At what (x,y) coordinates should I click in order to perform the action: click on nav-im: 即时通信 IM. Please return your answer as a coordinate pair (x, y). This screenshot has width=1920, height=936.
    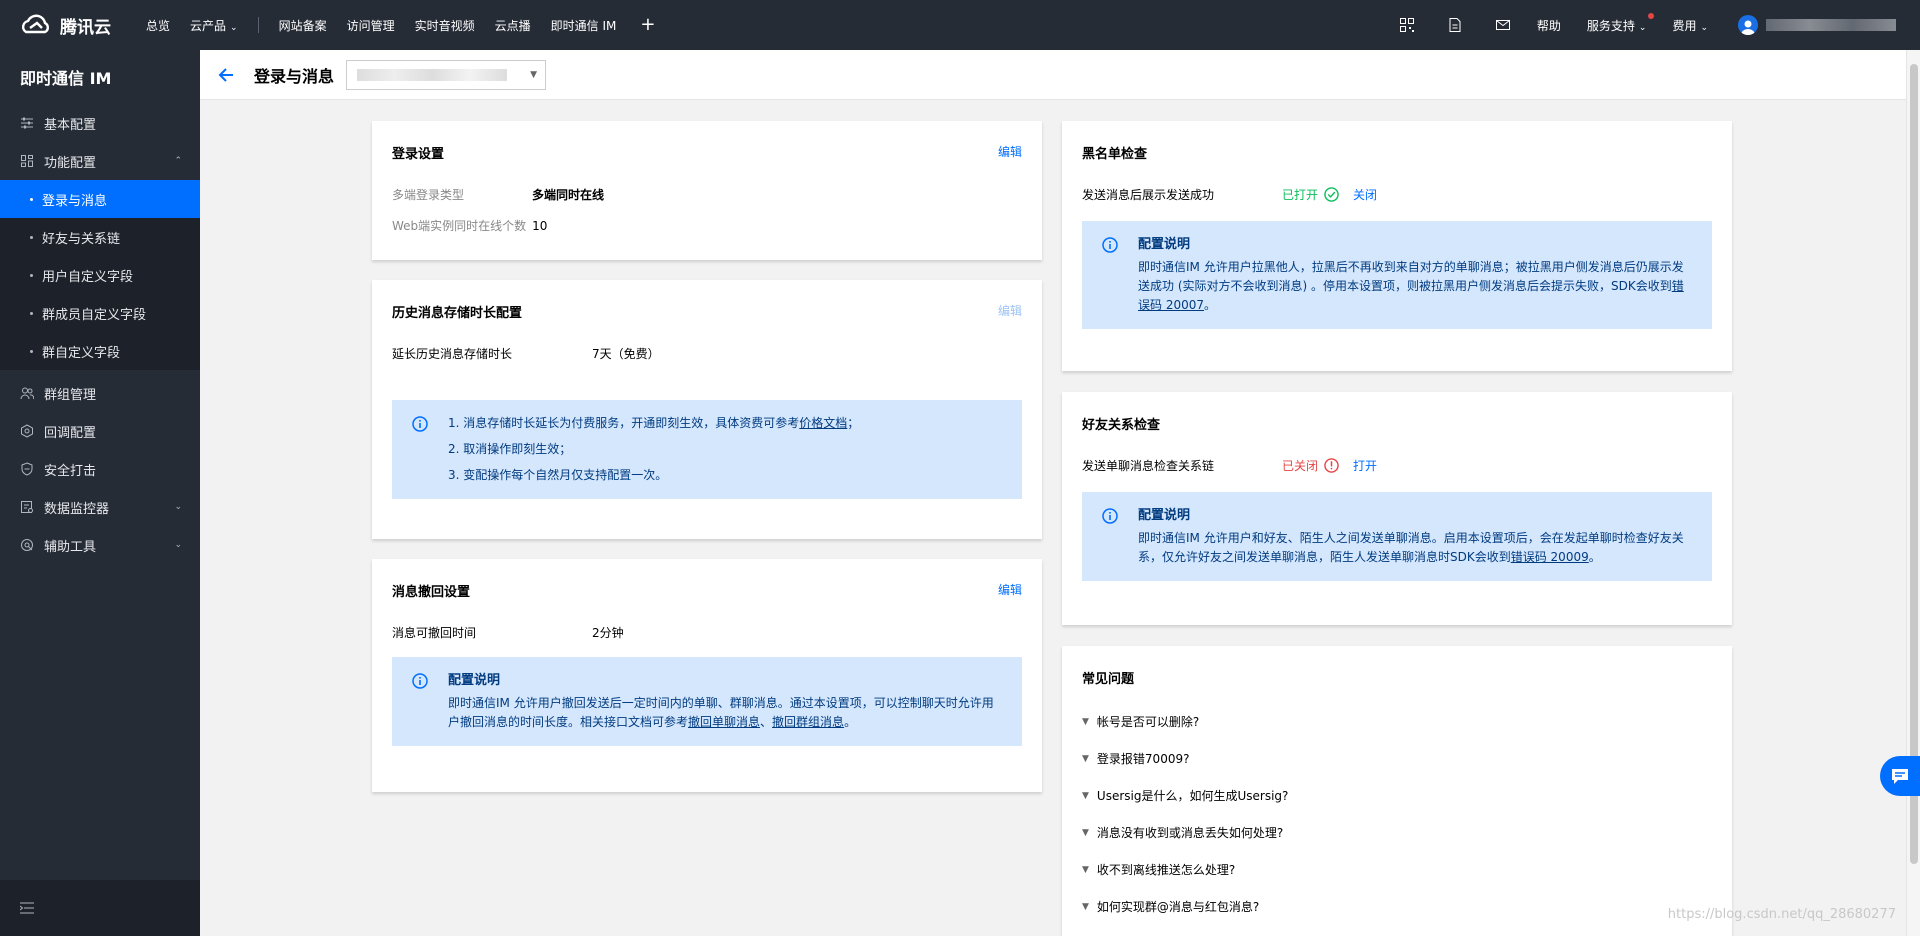
    Looking at the image, I should click on (584, 25).